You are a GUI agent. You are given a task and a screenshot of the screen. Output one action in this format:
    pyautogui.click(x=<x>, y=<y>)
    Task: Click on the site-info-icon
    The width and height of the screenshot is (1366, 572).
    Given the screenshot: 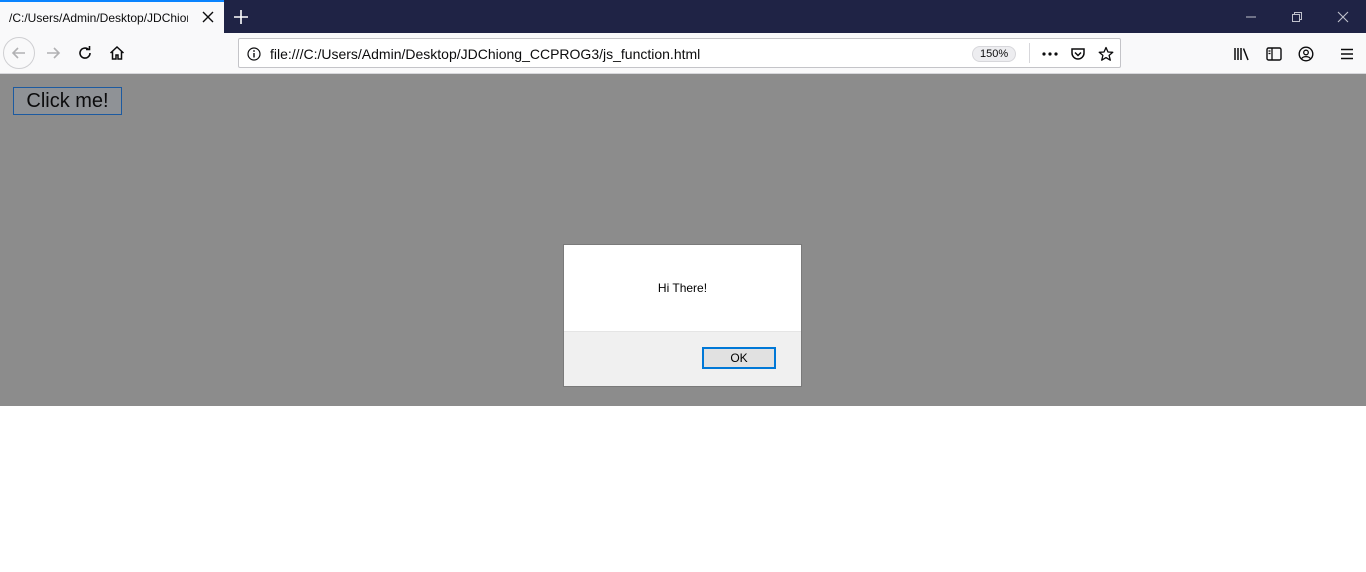 What is the action you would take?
    pyautogui.click(x=254, y=54)
    